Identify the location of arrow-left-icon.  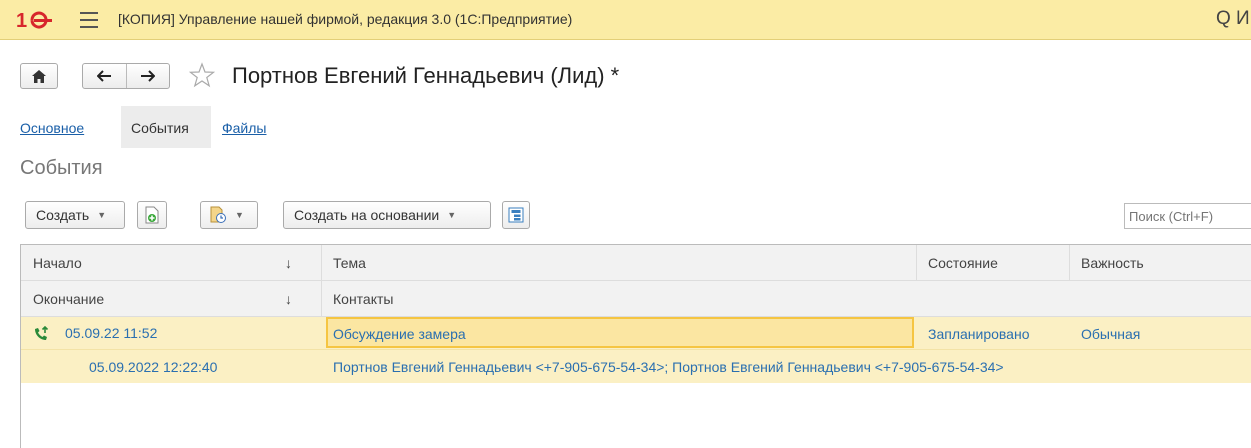
(104, 76).